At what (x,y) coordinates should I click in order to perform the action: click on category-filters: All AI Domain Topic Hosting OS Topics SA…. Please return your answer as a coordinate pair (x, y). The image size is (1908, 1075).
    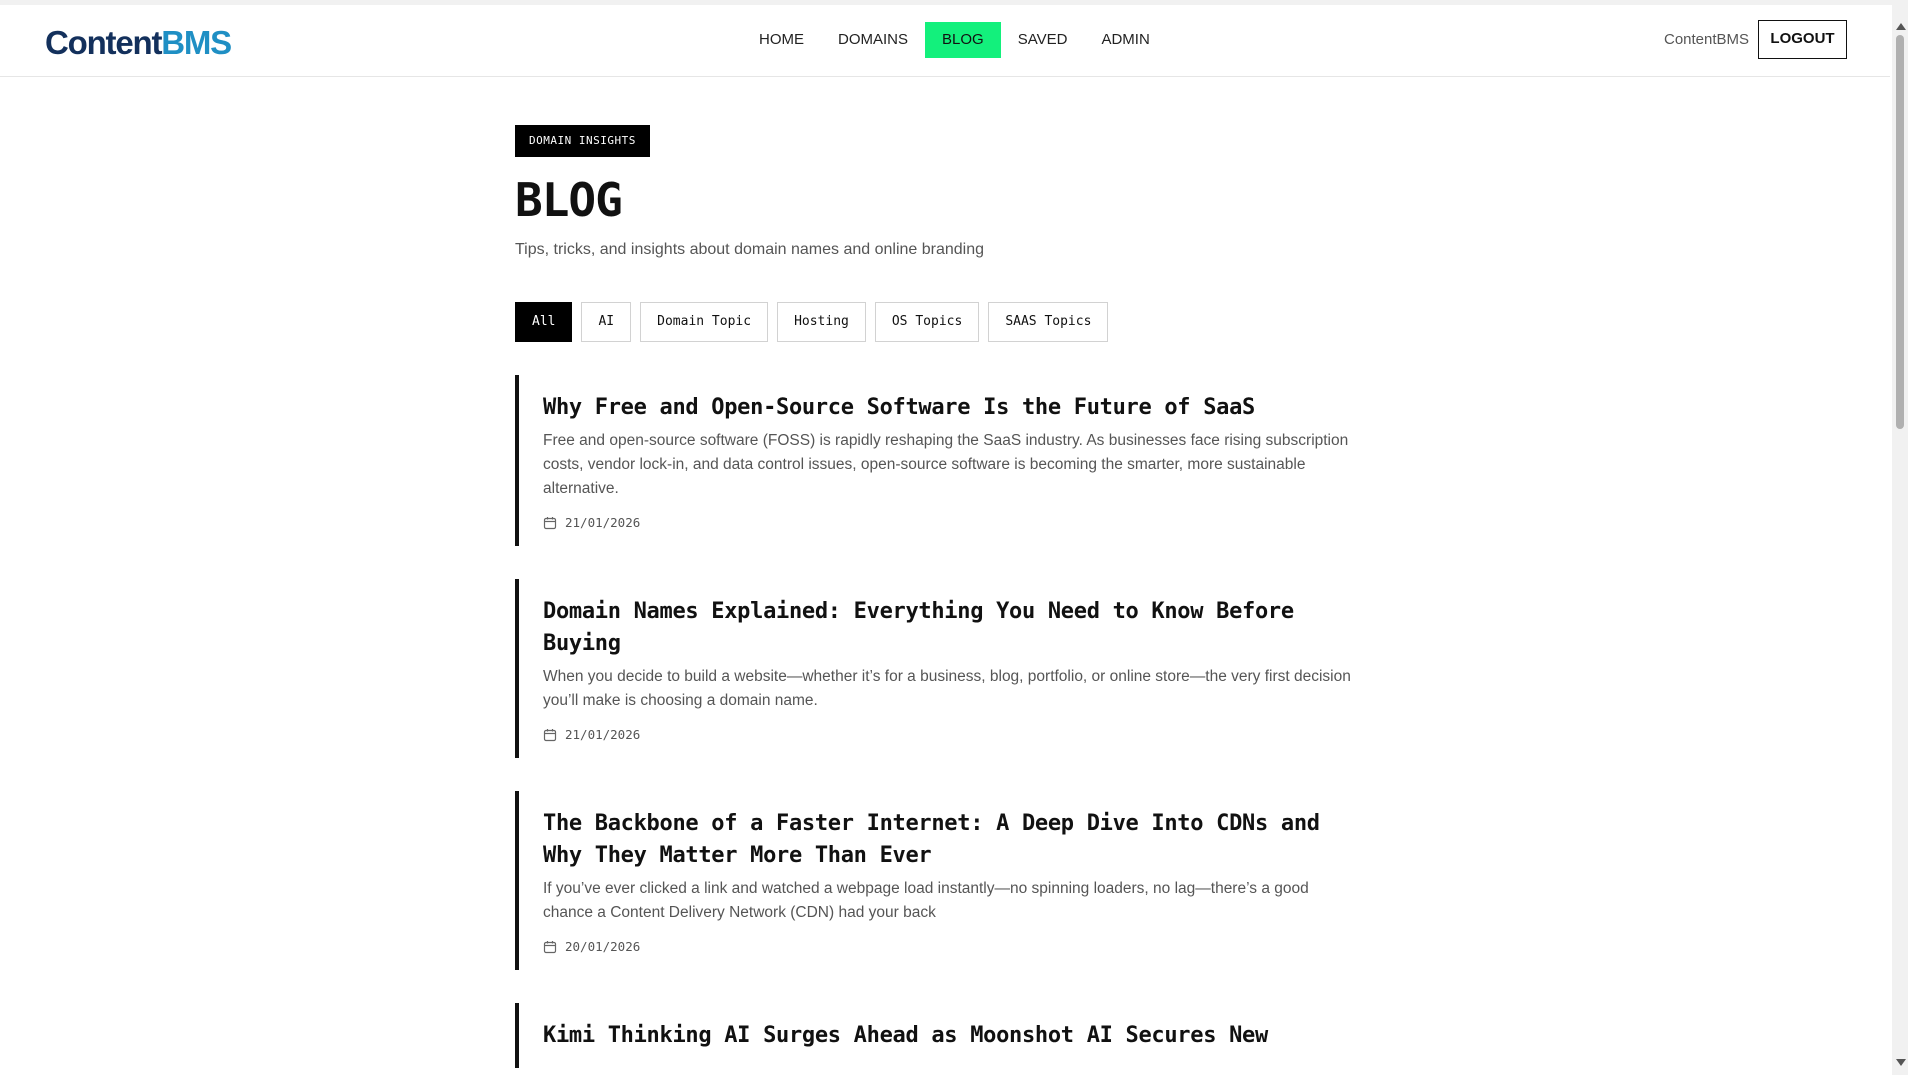
    Looking at the image, I should click on (935, 322).